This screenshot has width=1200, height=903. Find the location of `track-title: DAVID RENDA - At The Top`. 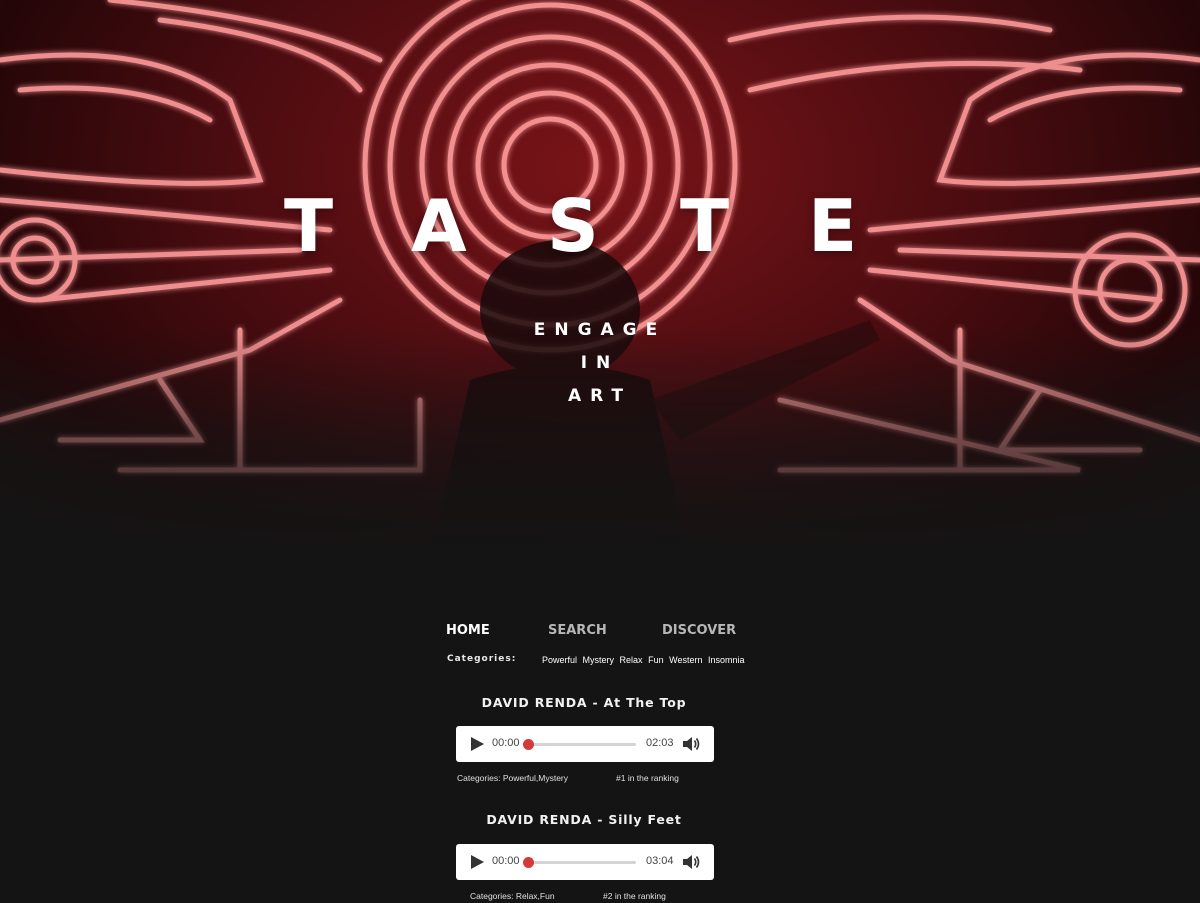

track-title: DAVID RENDA - At The Top is located at coordinates (584, 702).